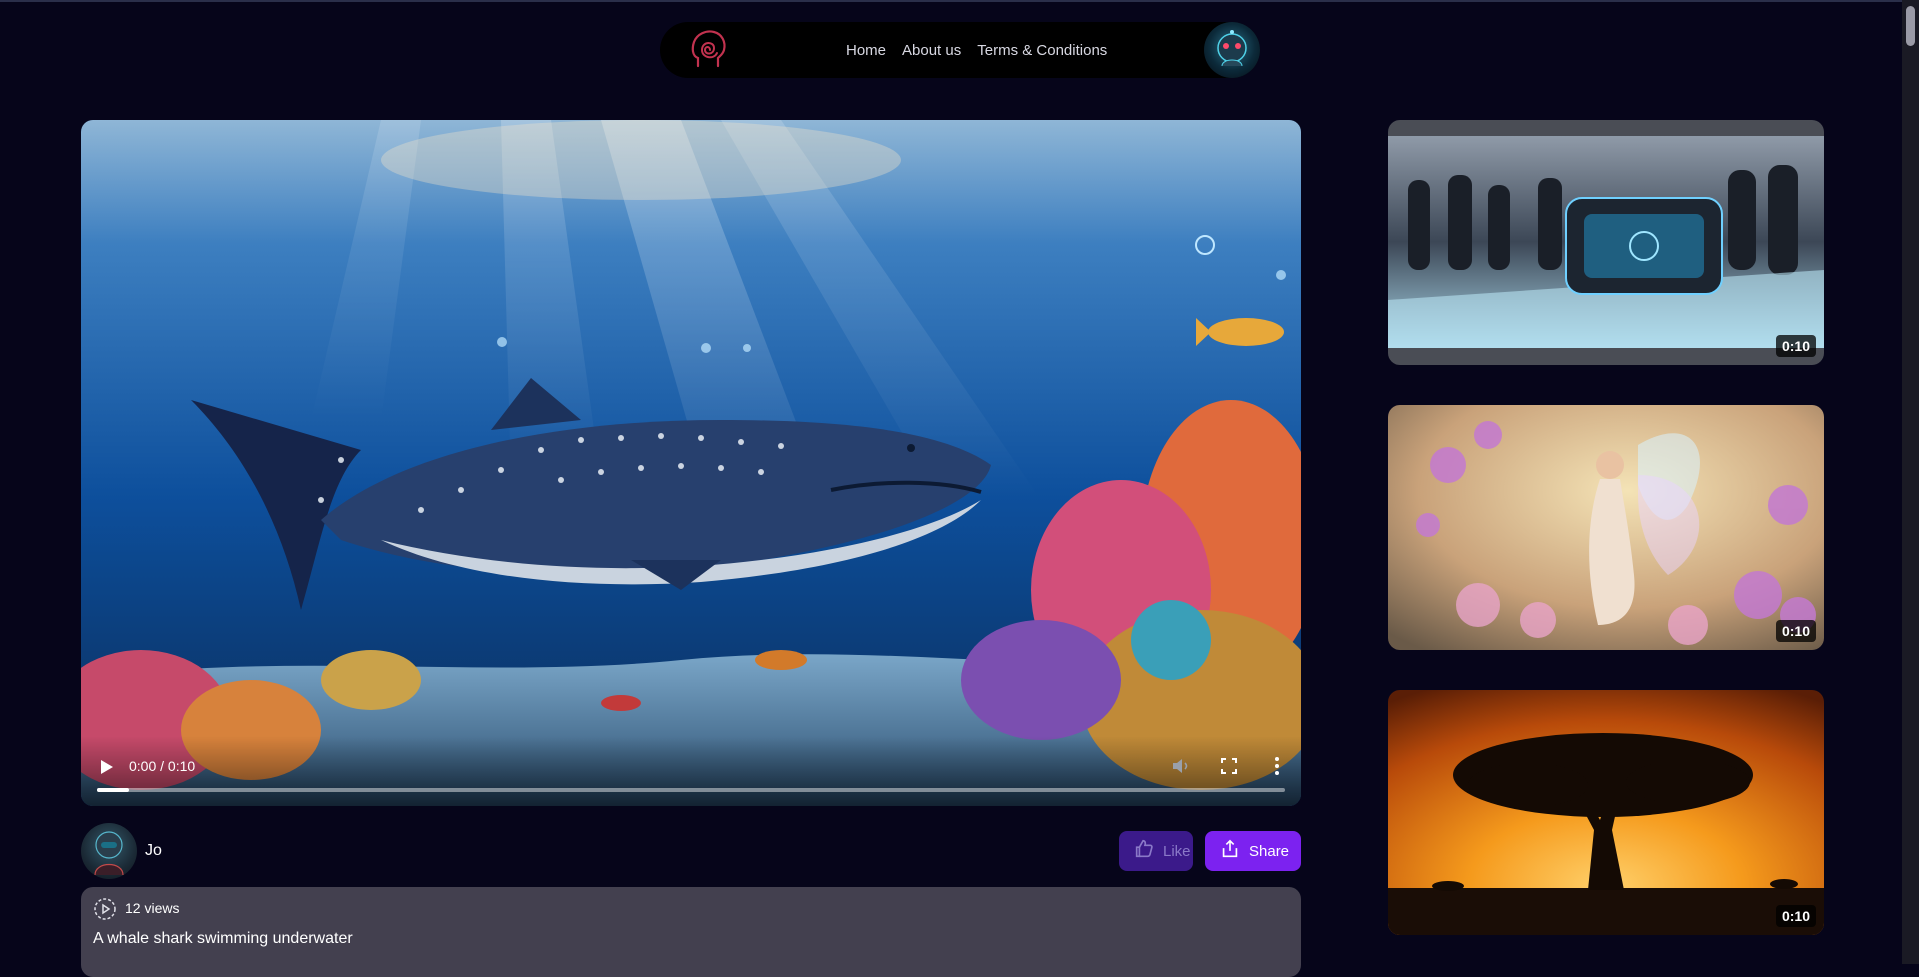 Image resolution: width=1919 pixels, height=977 pixels. Describe the element at coordinates (1229, 766) in the screenshot. I see `fullscreen-icon` at that location.